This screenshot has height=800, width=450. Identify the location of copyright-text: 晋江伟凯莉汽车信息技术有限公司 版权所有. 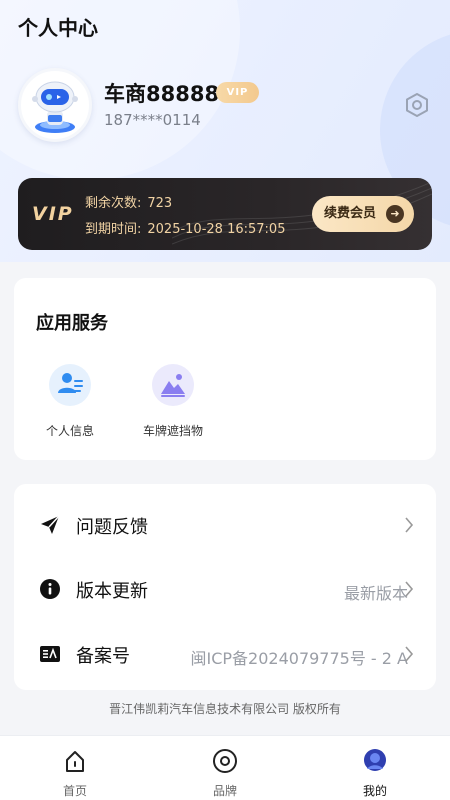
(225, 709).